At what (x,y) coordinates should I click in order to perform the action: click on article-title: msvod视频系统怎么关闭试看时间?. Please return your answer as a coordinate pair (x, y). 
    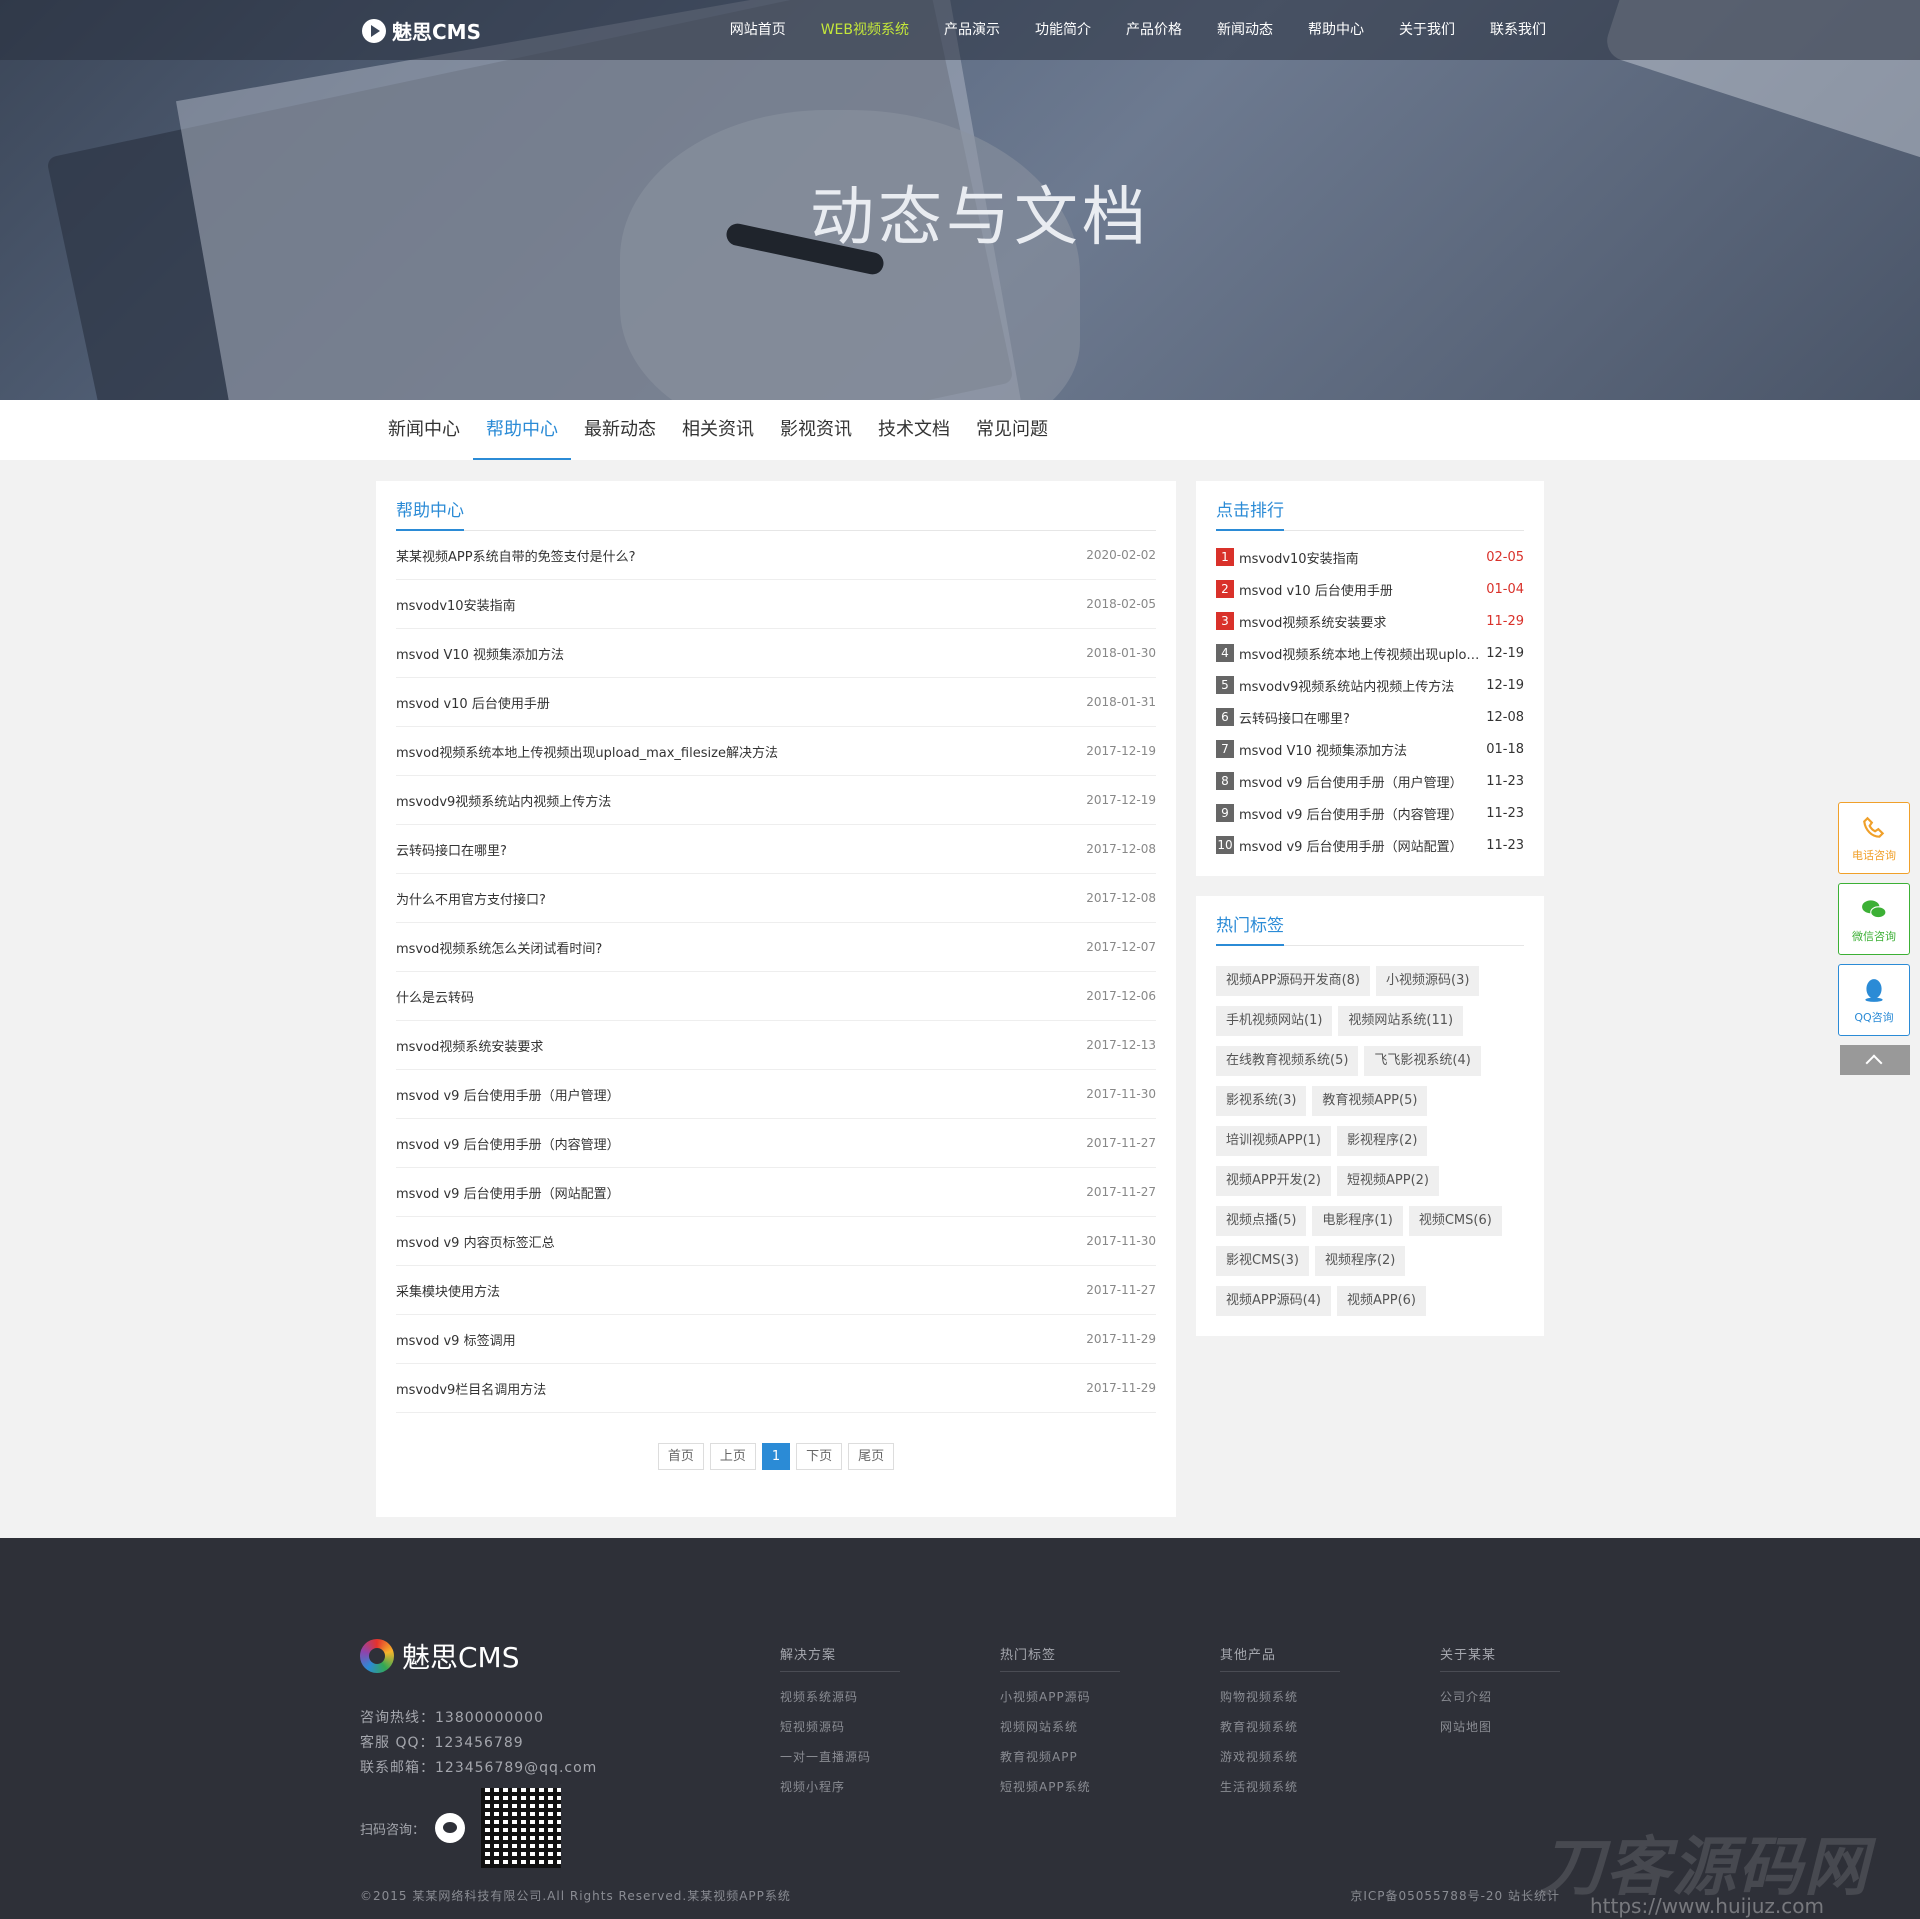
    Looking at the image, I should click on (499, 947).